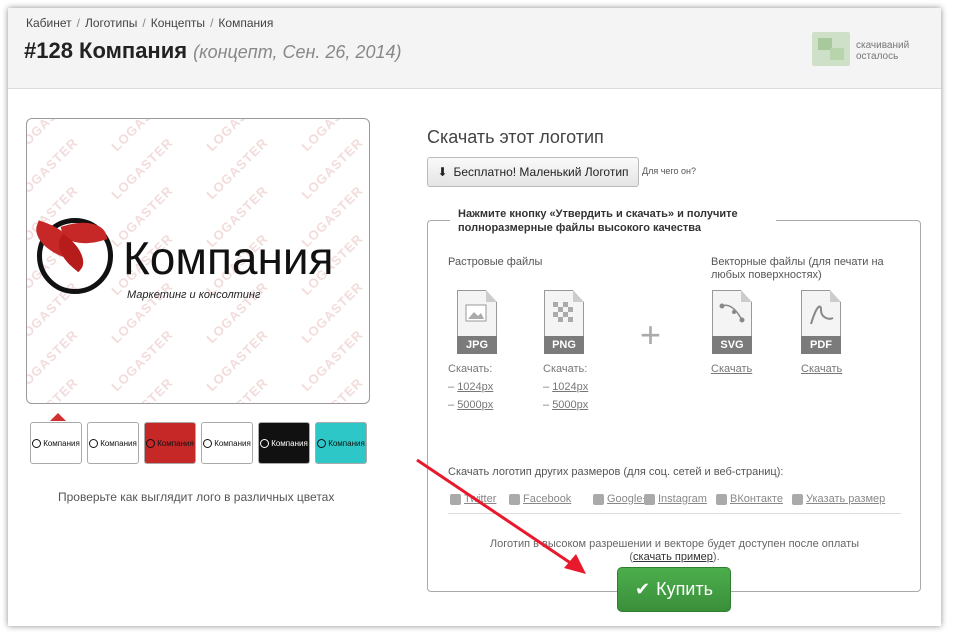 The width and height of the screenshot is (957, 638). I want to click on pdf-download-link: Скачать, so click(821, 369).